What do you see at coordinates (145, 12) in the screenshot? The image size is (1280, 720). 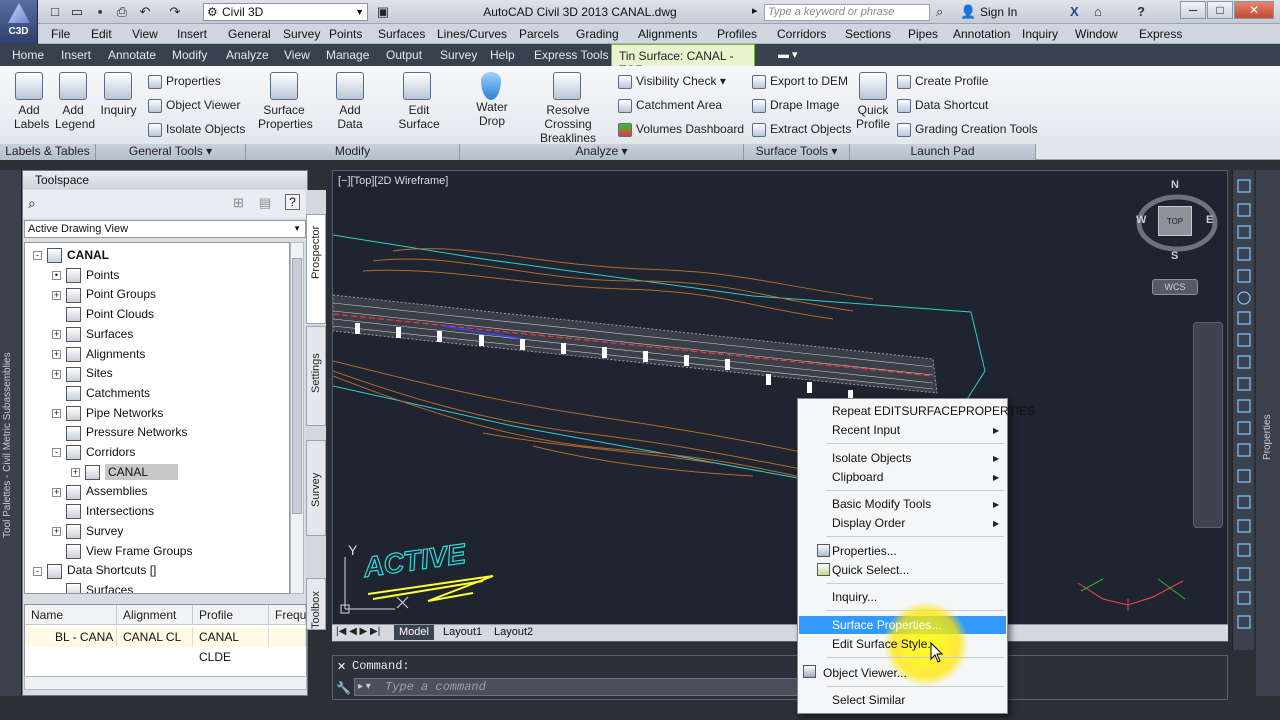 I see `undo-icon: ↶` at bounding box center [145, 12].